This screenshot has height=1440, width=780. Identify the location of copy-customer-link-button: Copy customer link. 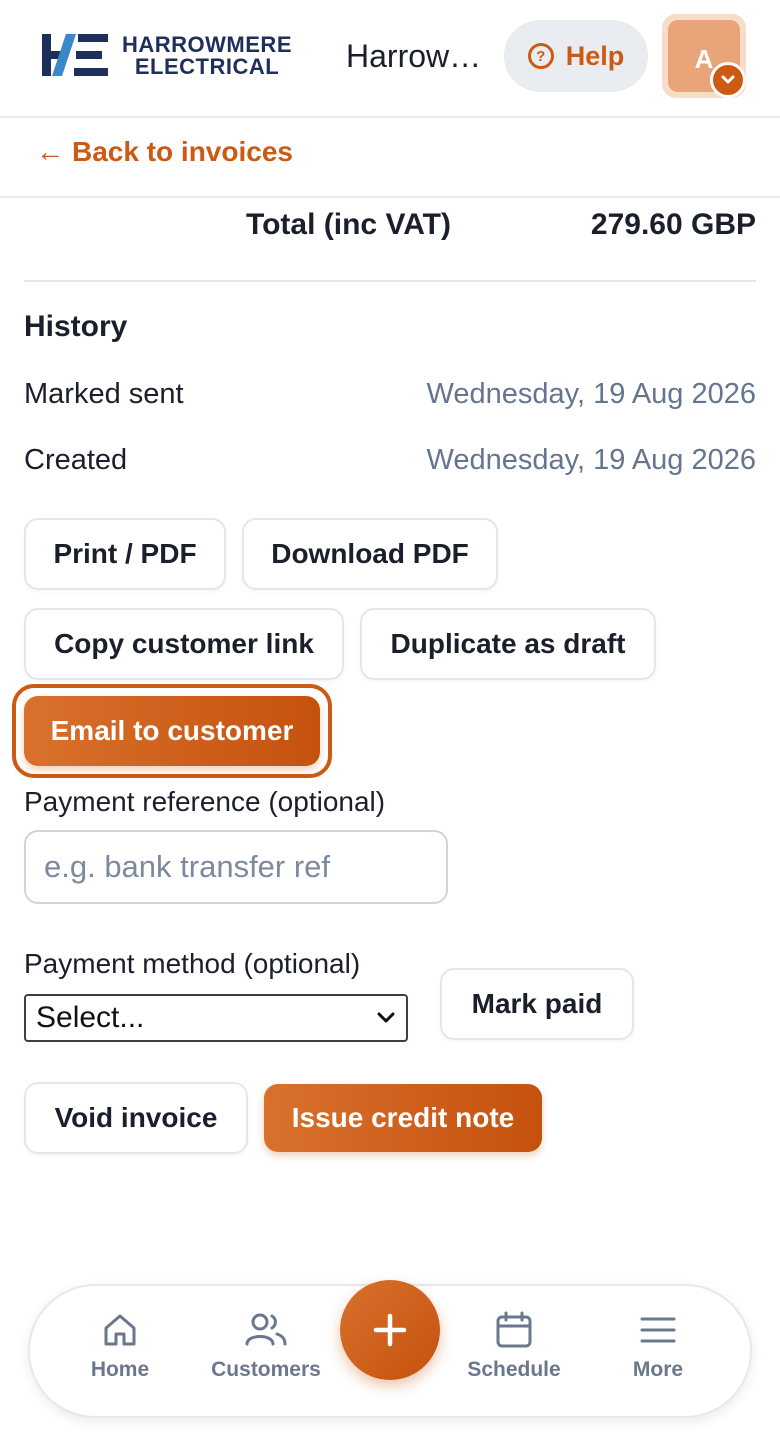
(184, 644).